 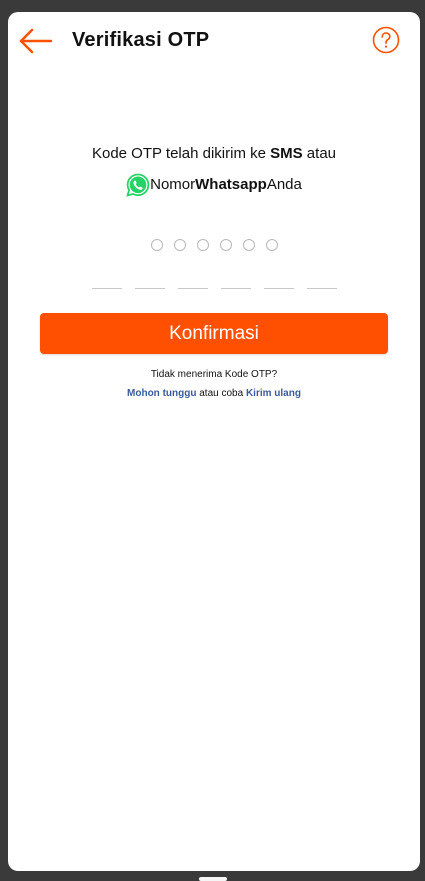 What do you see at coordinates (161, 393) in the screenshot?
I see `wait-link: Mohon tunggu` at bounding box center [161, 393].